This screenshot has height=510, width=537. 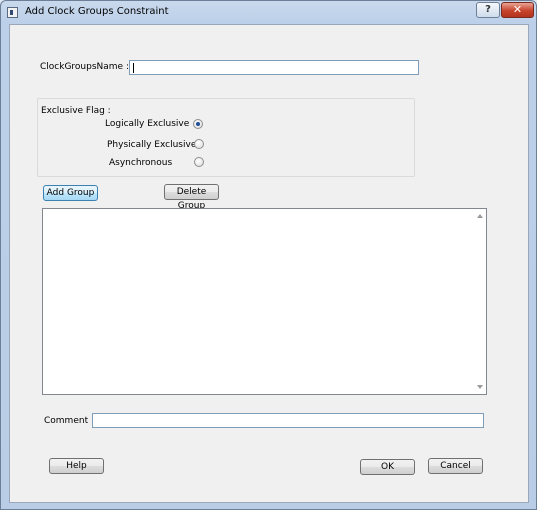 I want to click on clock-groups-name-field, so click(x=274, y=67).